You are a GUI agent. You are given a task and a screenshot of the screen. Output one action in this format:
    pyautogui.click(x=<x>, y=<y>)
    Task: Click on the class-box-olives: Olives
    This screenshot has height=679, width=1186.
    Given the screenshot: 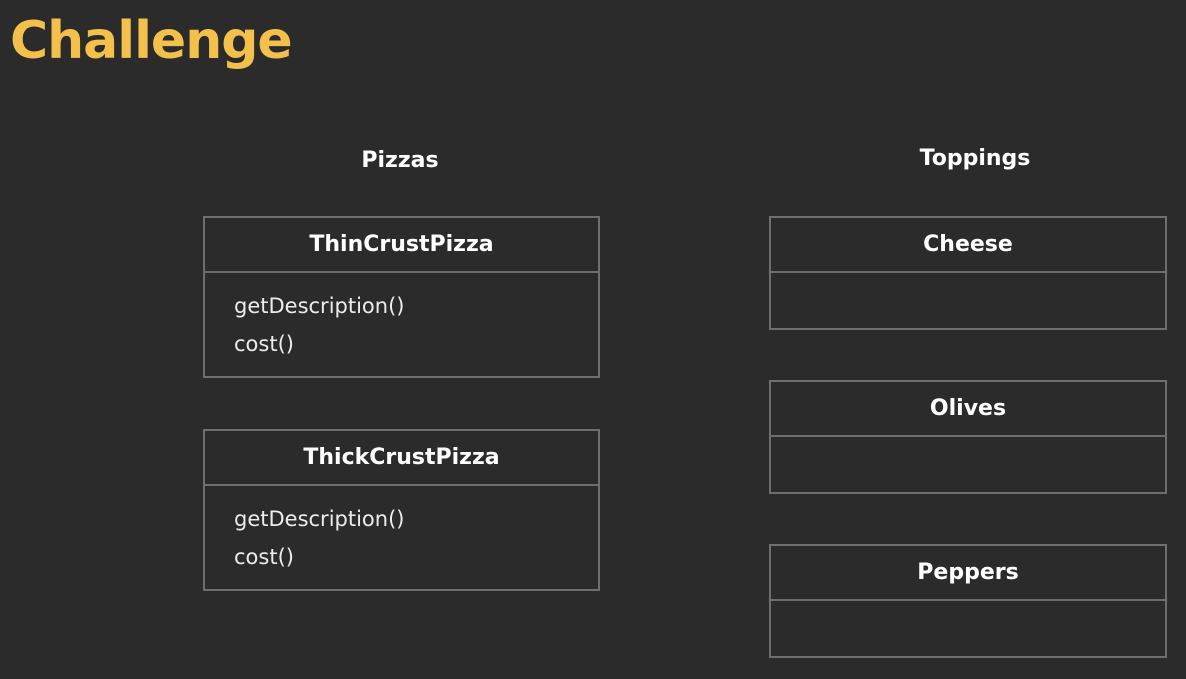 What is the action you would take?
    pyautogui.click(x=968, y=437)
    